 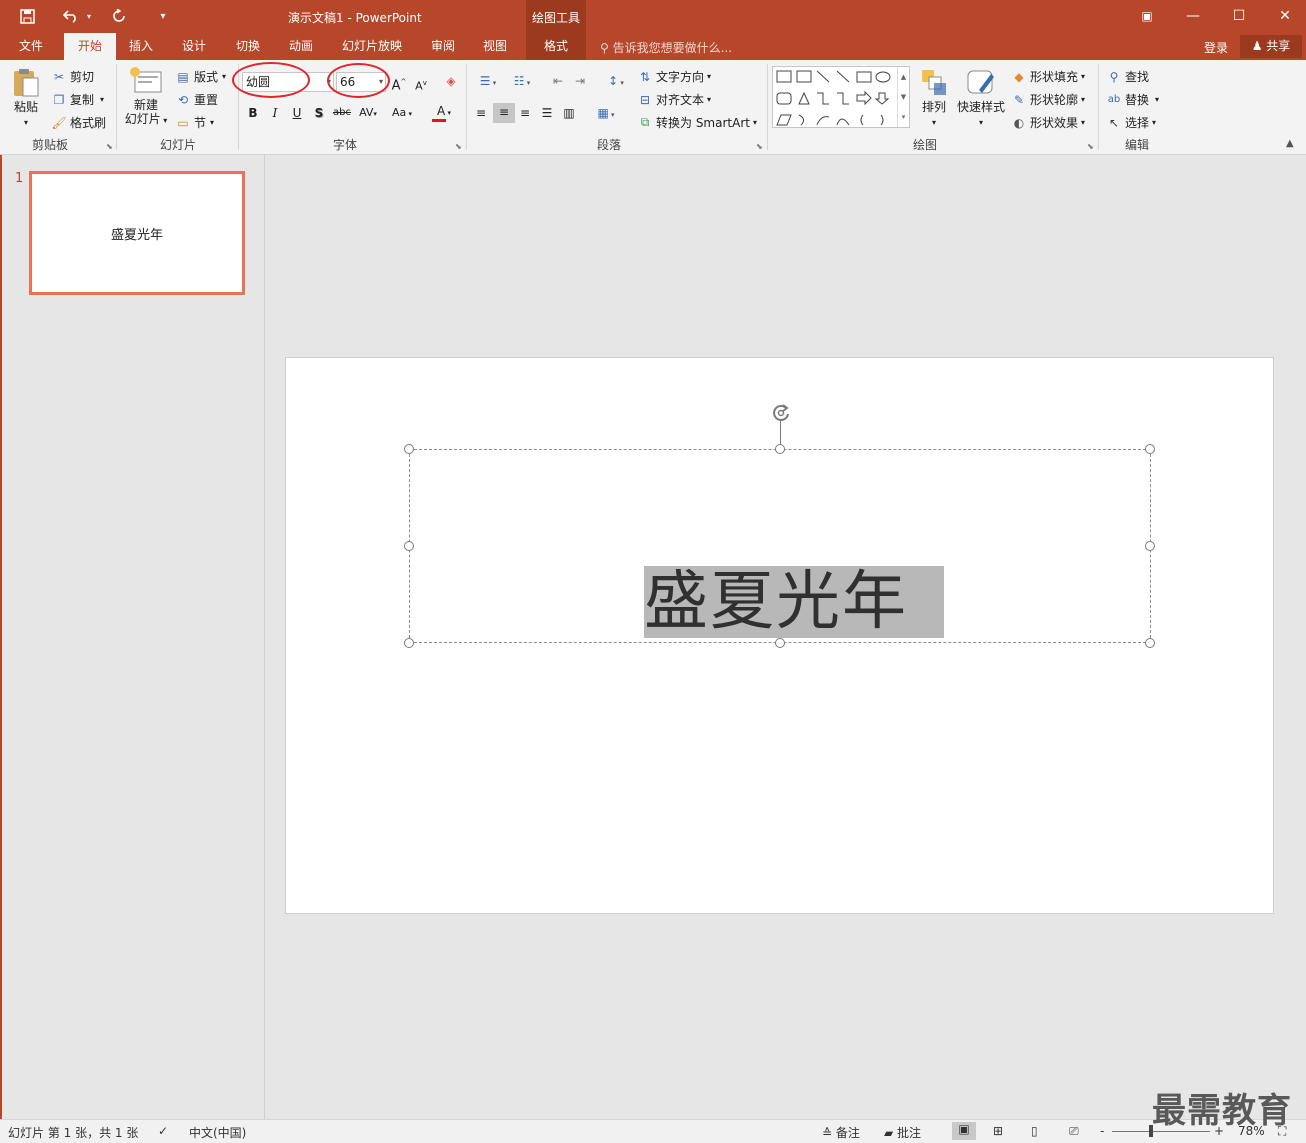 I want to click on strikethrough-button: abc, so click(x=342, y=113).